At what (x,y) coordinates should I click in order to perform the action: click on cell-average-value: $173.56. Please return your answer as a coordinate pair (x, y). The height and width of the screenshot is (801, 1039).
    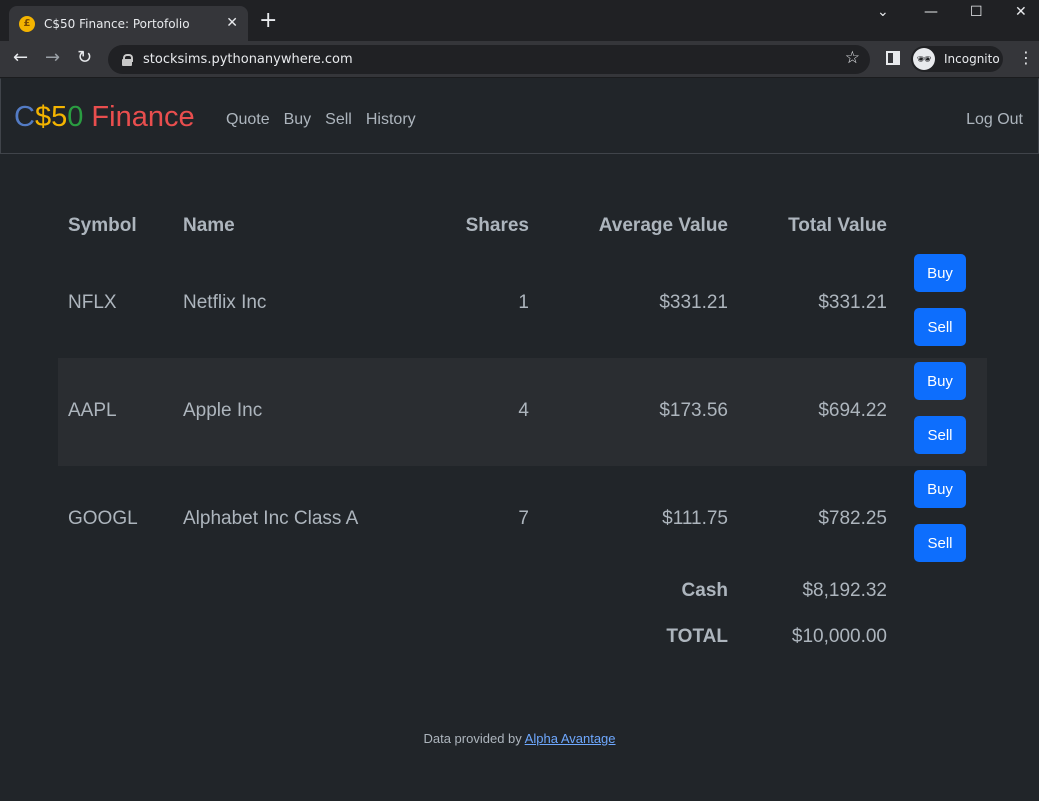
    Looking at the image, I should click on (693, 410).